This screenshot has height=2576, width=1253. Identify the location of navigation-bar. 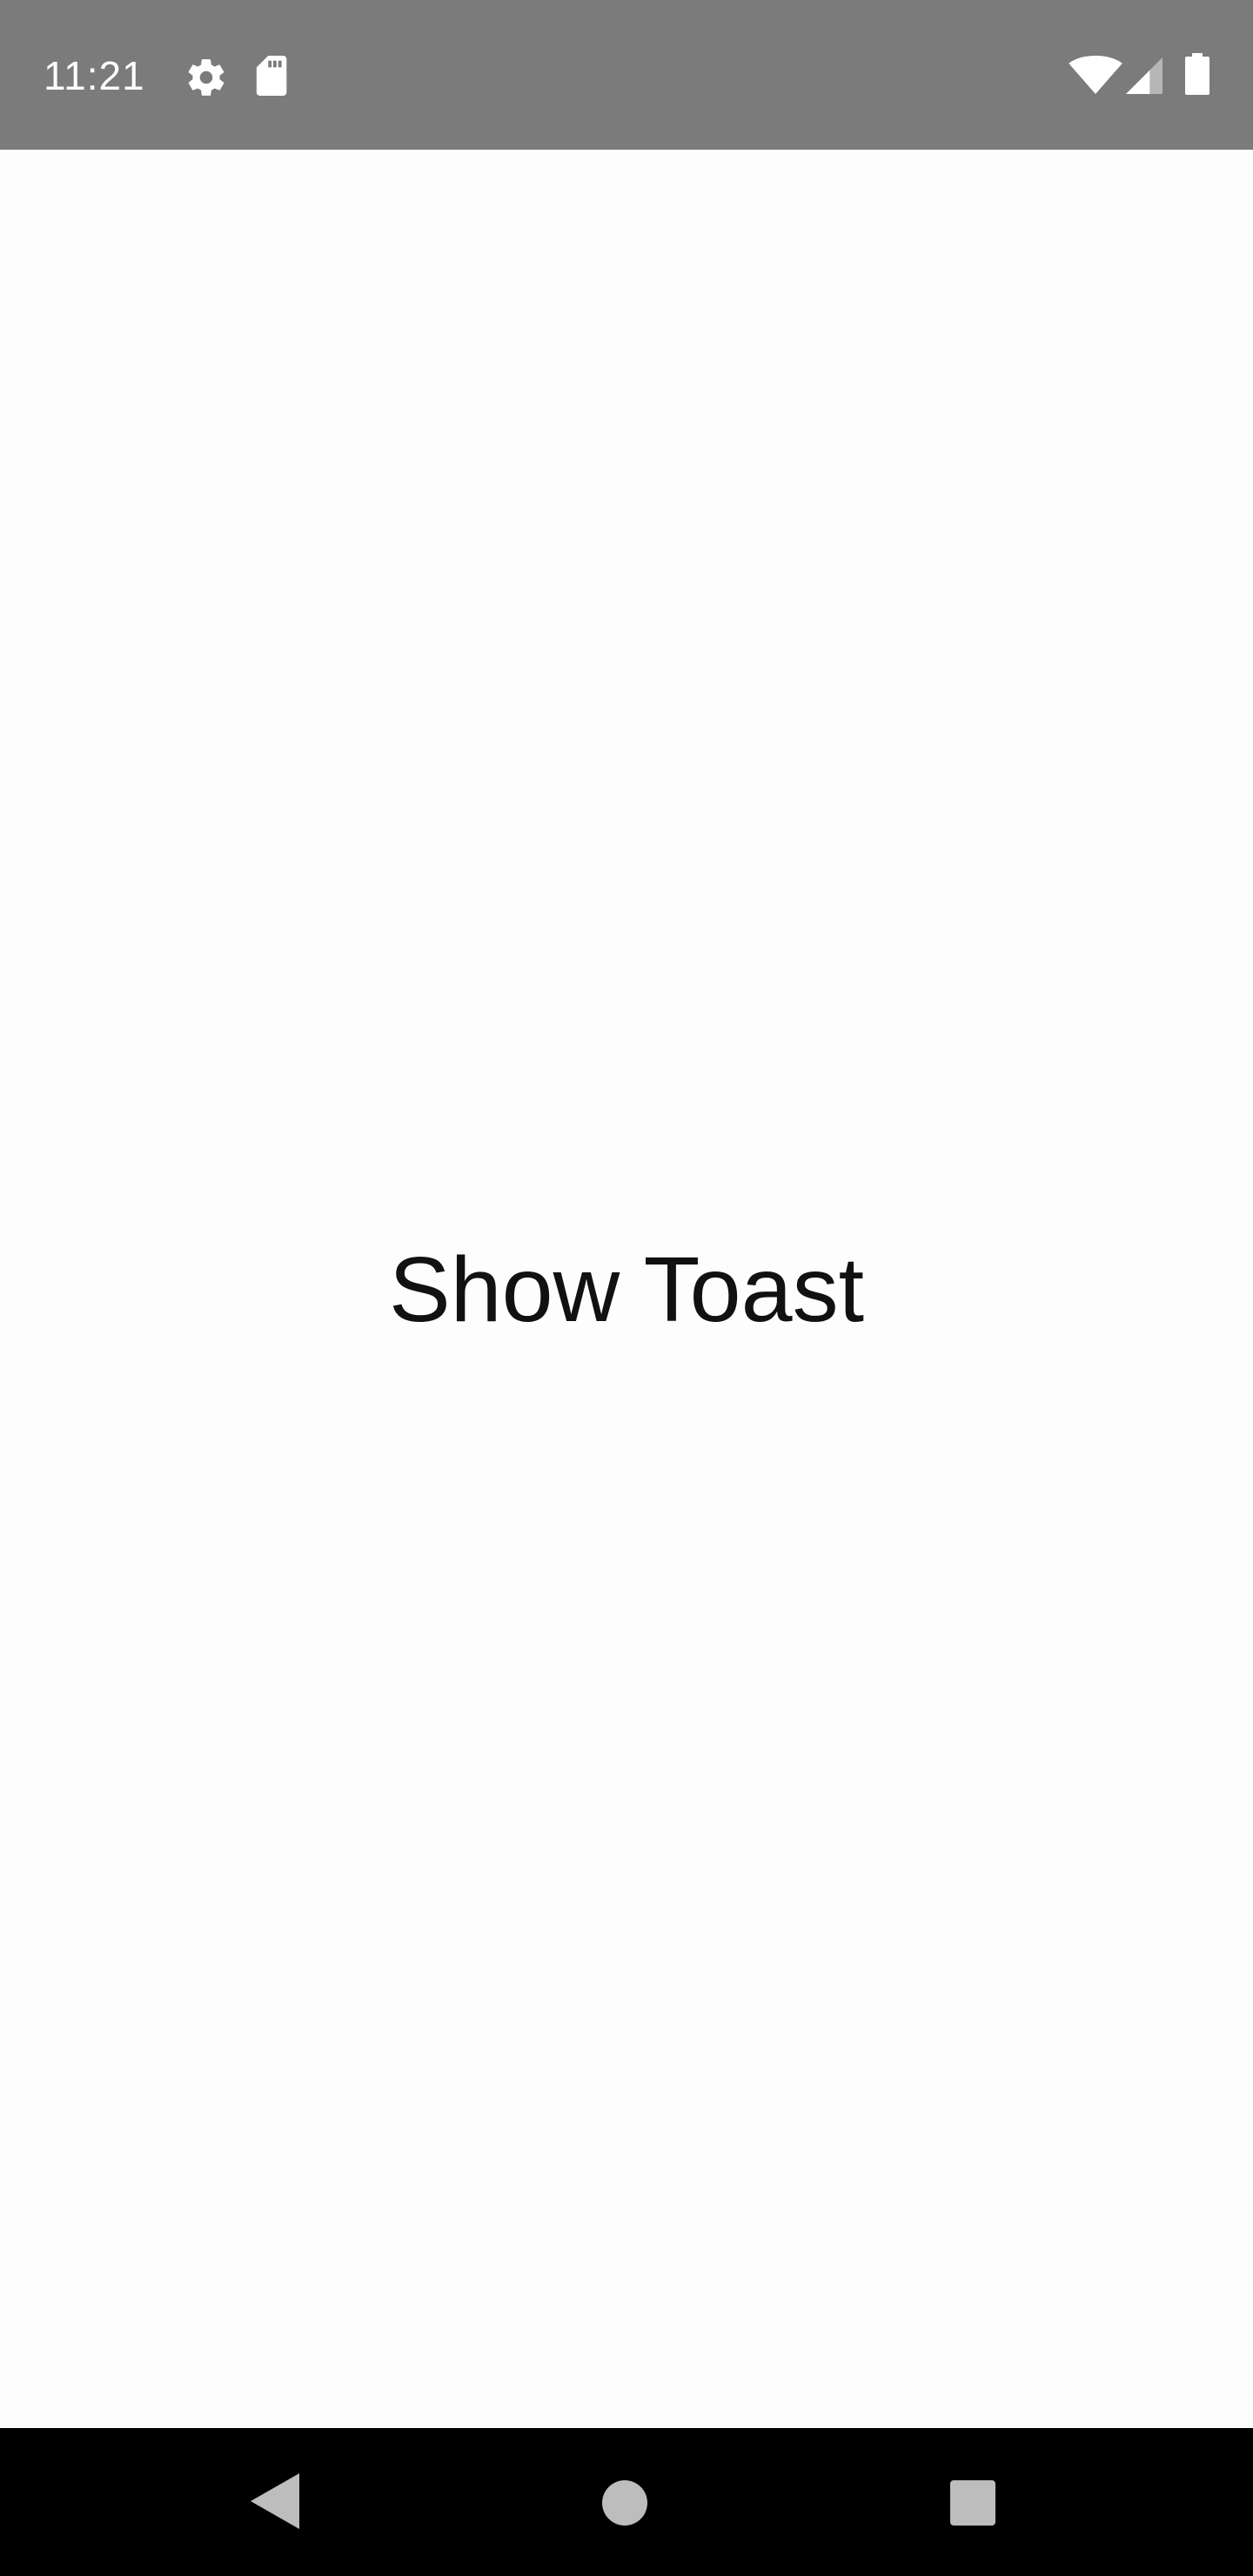
(626, 2502).